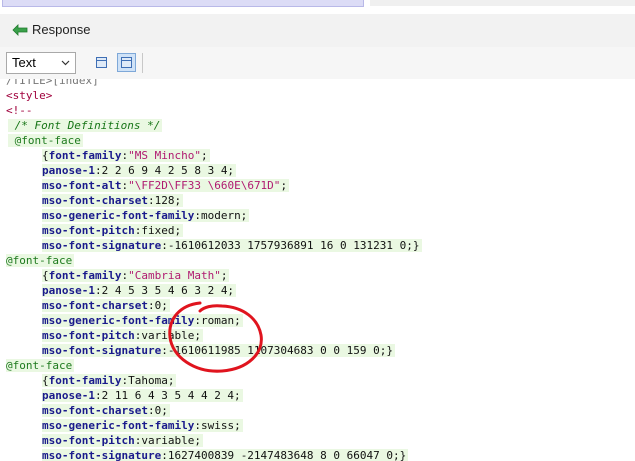 This screenshot has height=461, width=635. I want to click on code-token: :roman;, so click(217, 320).